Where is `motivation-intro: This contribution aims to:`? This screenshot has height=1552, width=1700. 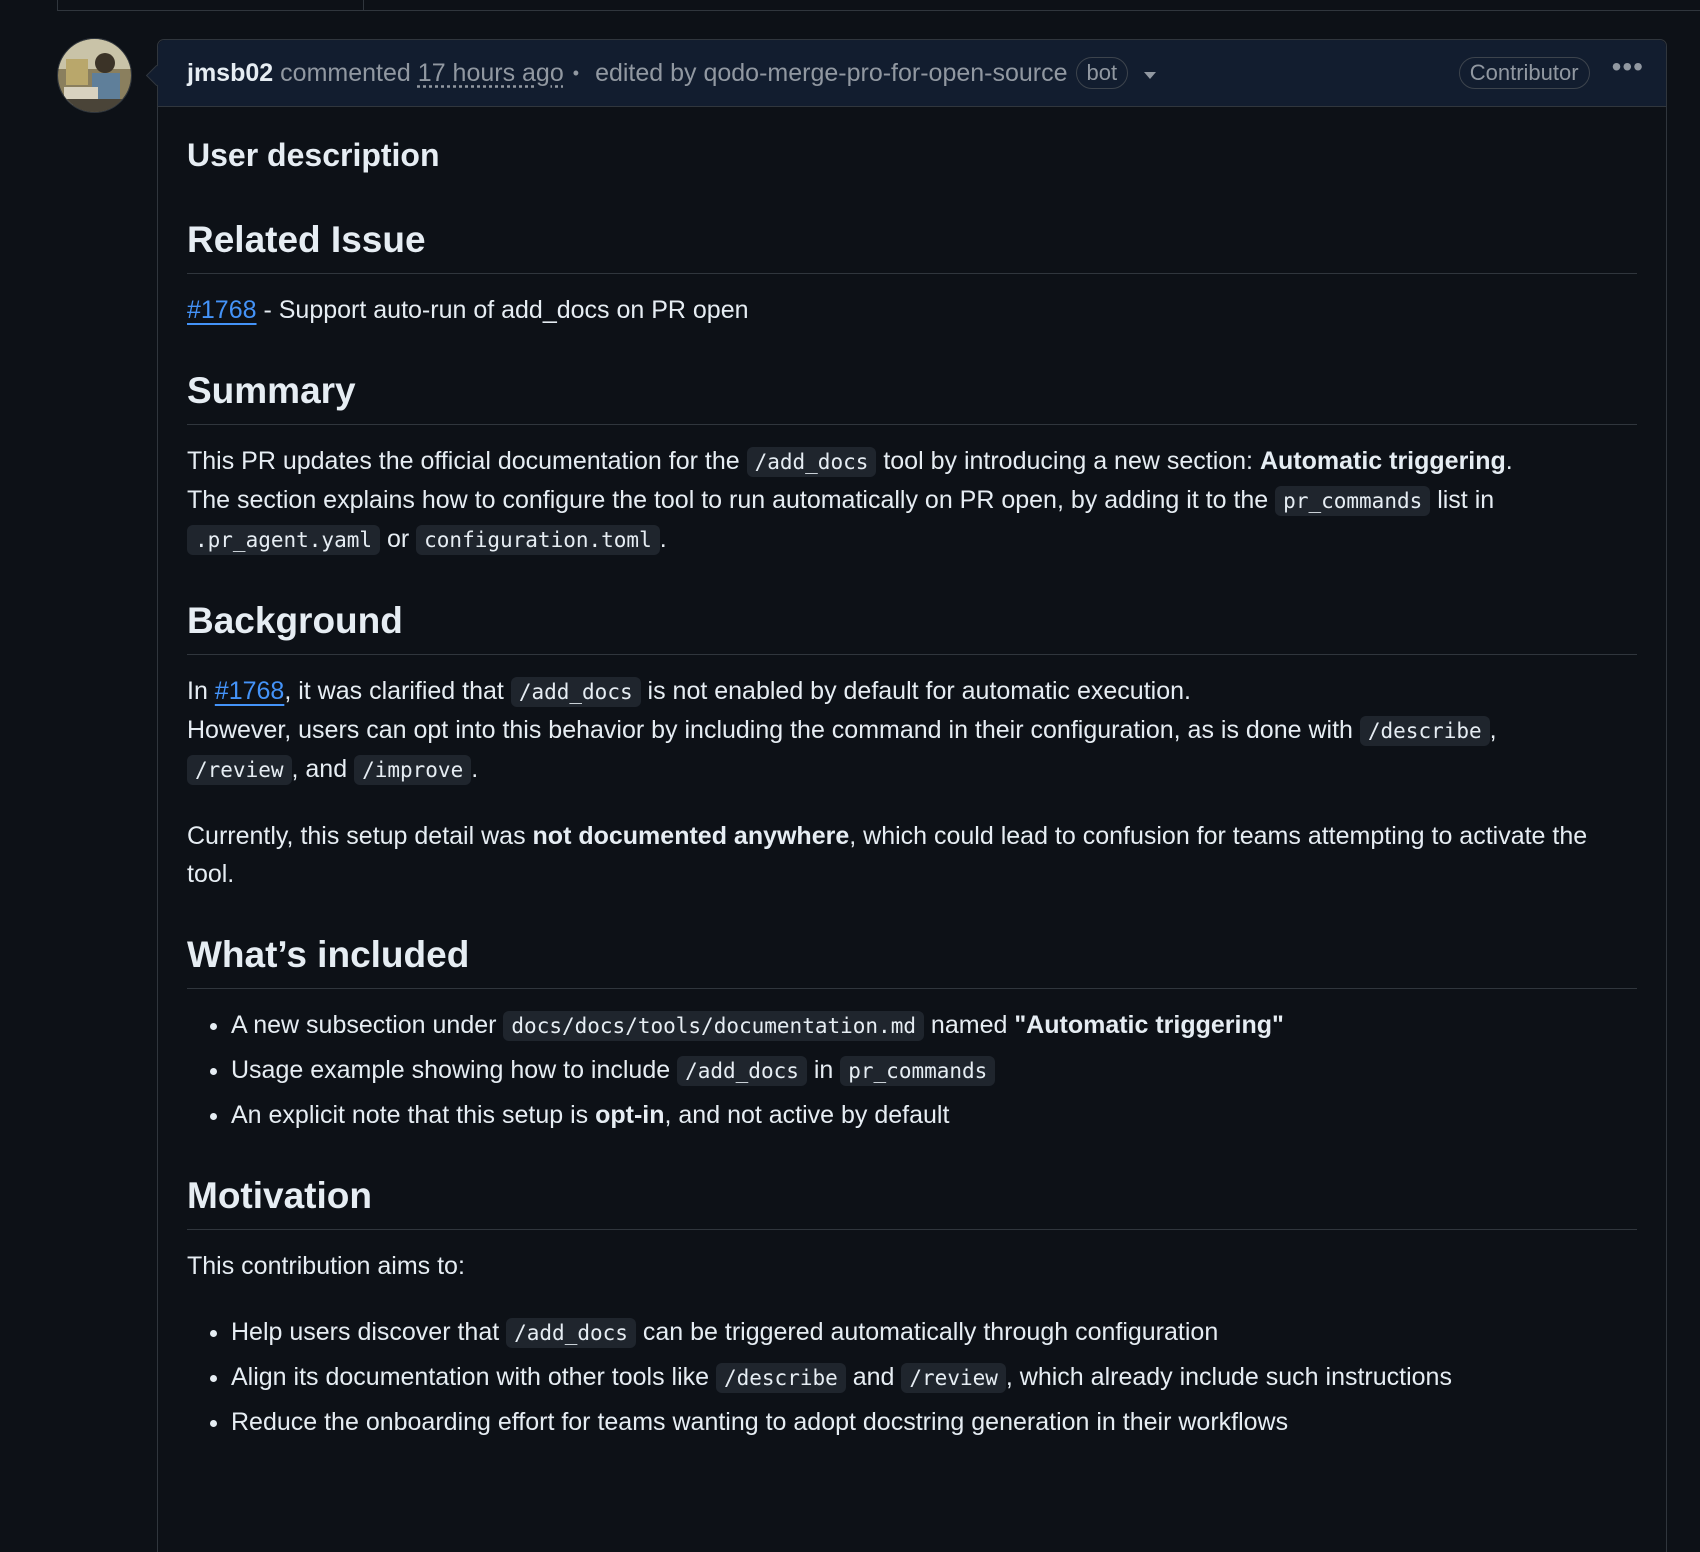 motivation-intro: This contribution aims to: is located at coordinates (326, 1266).